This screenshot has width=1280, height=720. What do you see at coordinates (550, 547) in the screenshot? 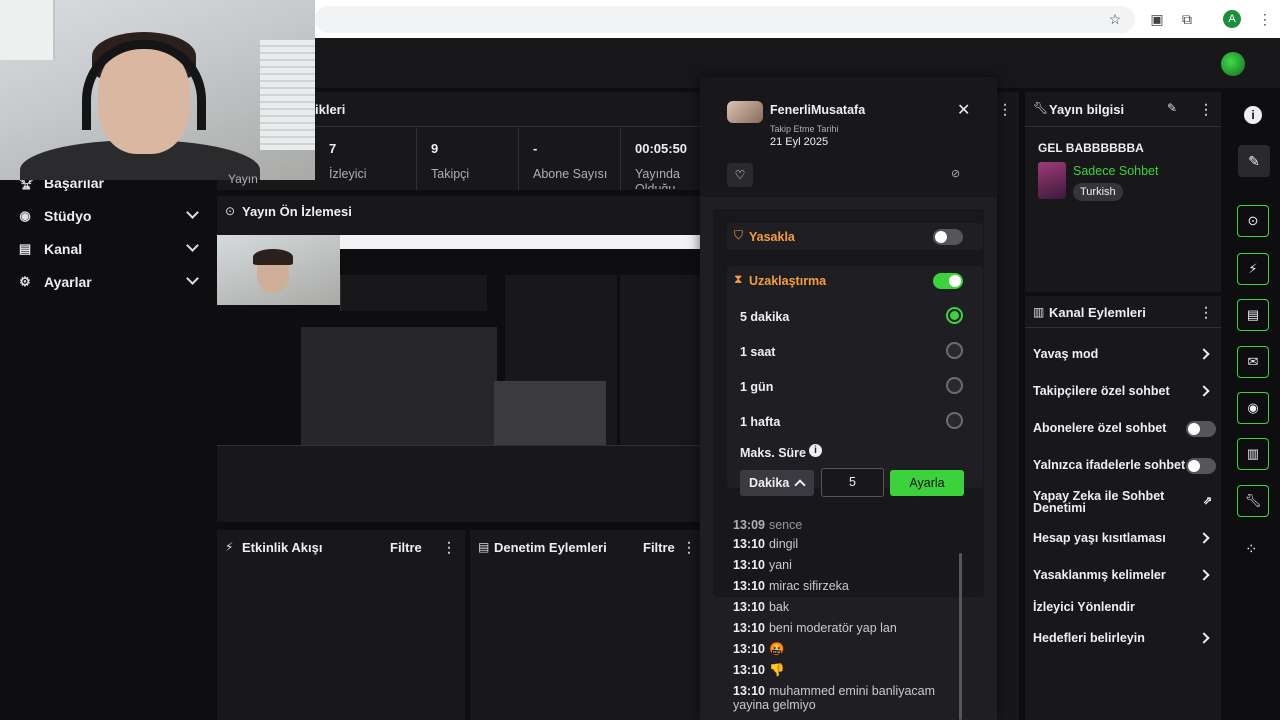
I see `moderation-title: Denetim Eylemleri` at bounding box center [550, 547].